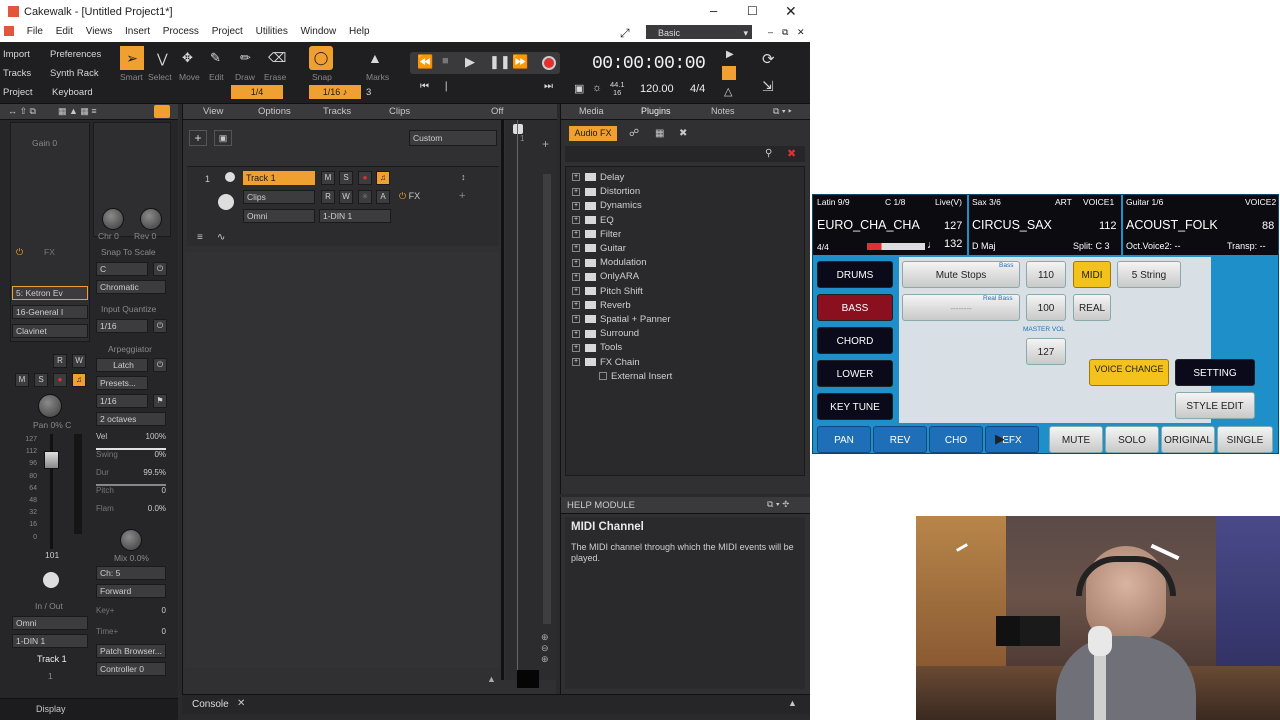  What do you see at coordinates (445, 61) in the screenshot?
I see `stop-icon: ■` at bounding box center [445, 61].